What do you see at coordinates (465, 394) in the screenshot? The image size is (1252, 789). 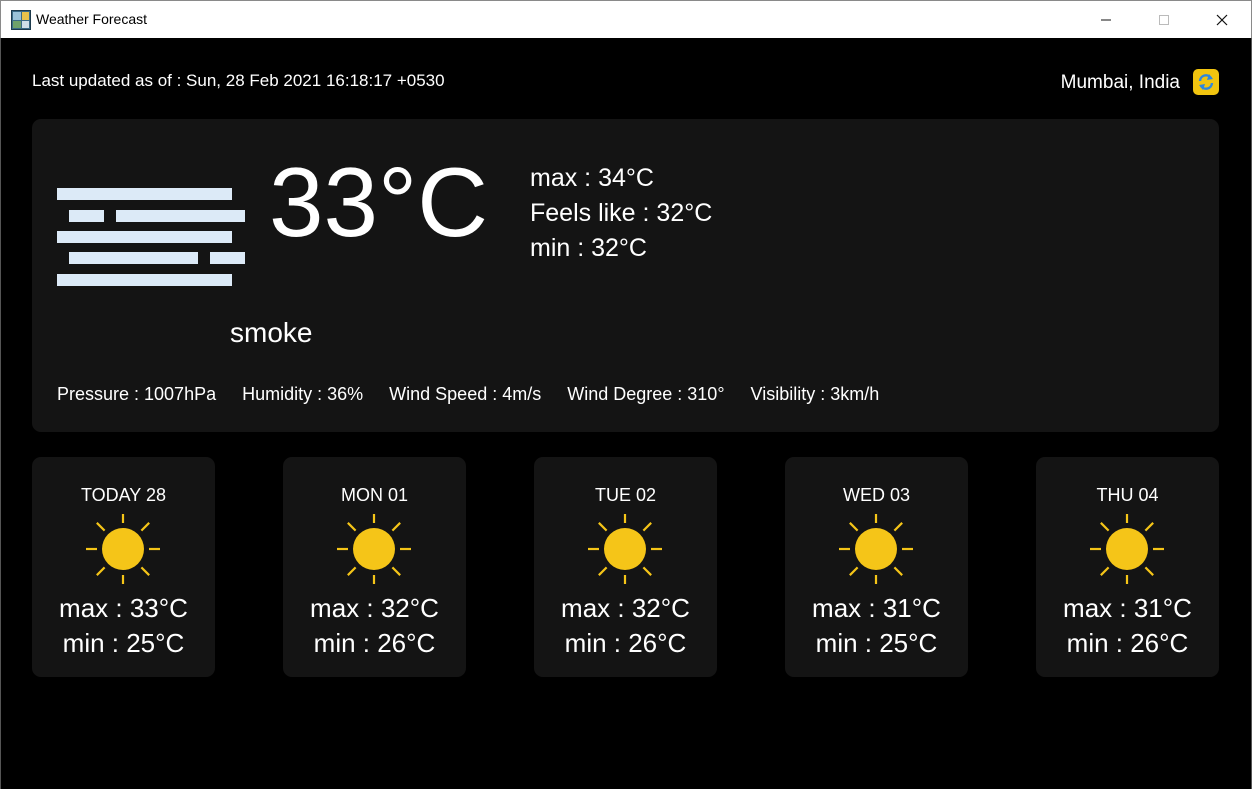 I see `wind-speed-stat: Wind Speed : 4m/s` at bounding box center [465, 394].